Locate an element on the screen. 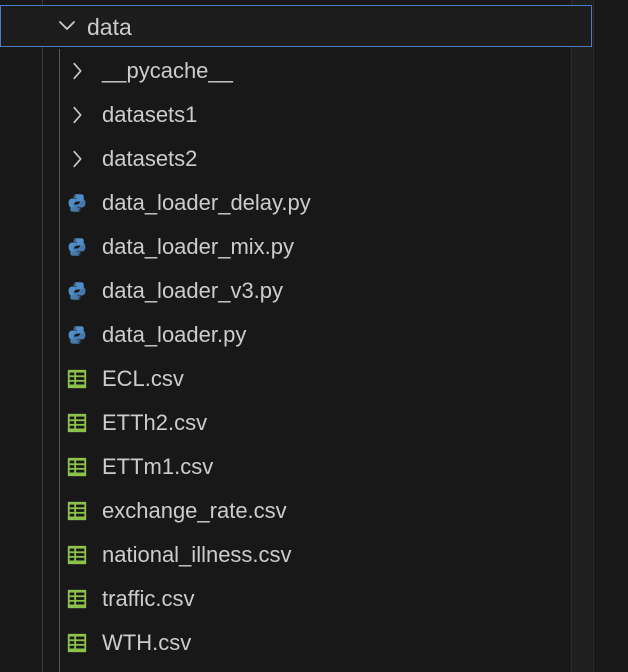 Image resolution: width=628 pixels, height=672 pixels. tree-item-label: datasets1 is located at coordinates (150, 114).